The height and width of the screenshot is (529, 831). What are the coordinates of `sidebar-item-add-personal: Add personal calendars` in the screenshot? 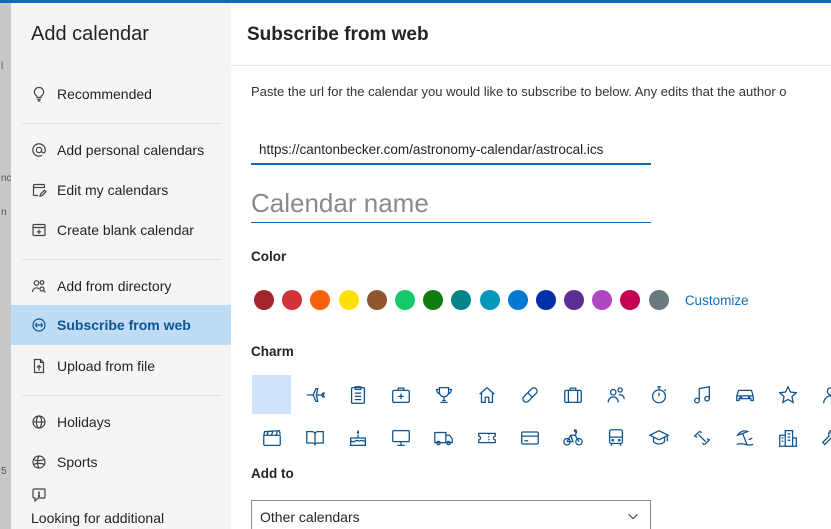 It's located at (121, 150).